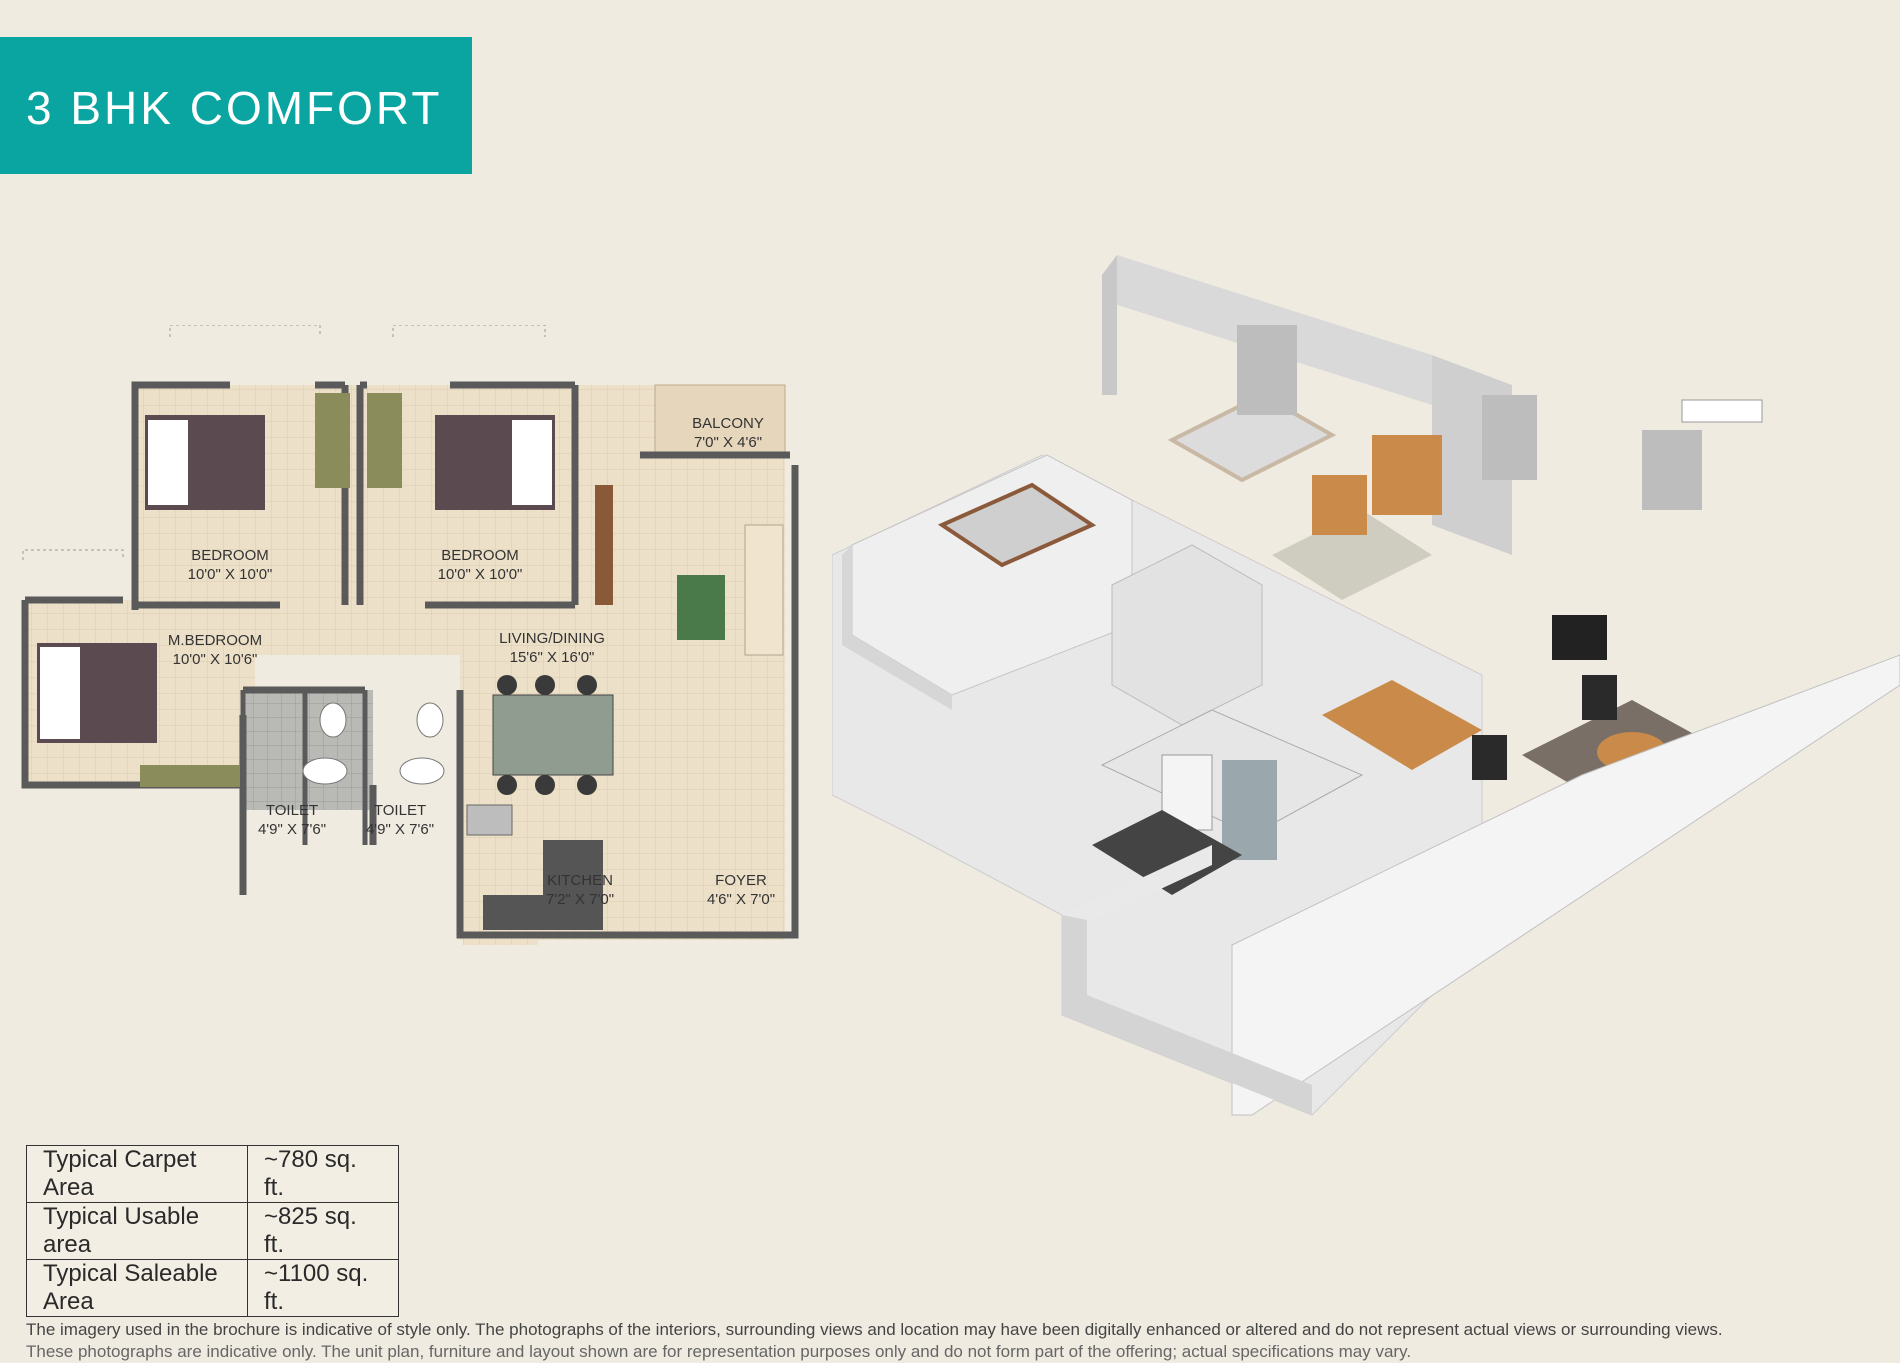 The width and height of the screenshot is (1900, 1363). I want to click on room-name-label: LIVING/DINING, so click(552, 638).